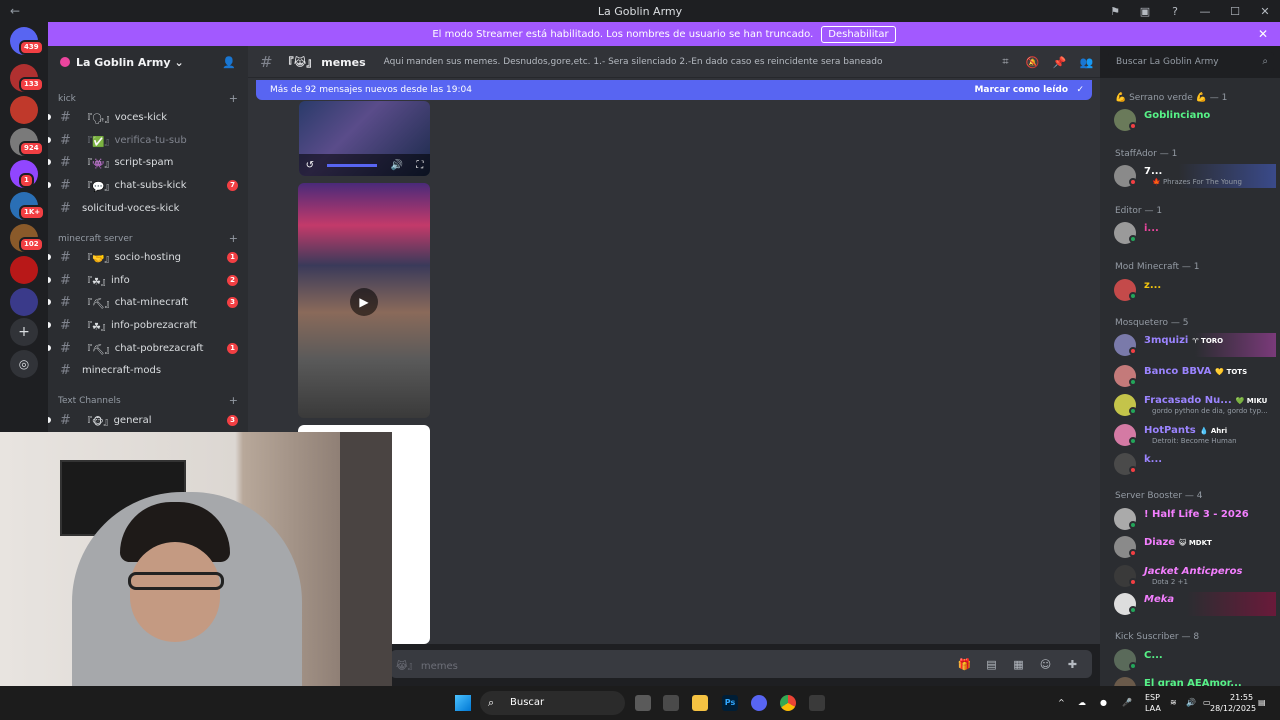 This screenshot has height=720, width=1280. I want to click on task-view-icon, so click(643, 703).